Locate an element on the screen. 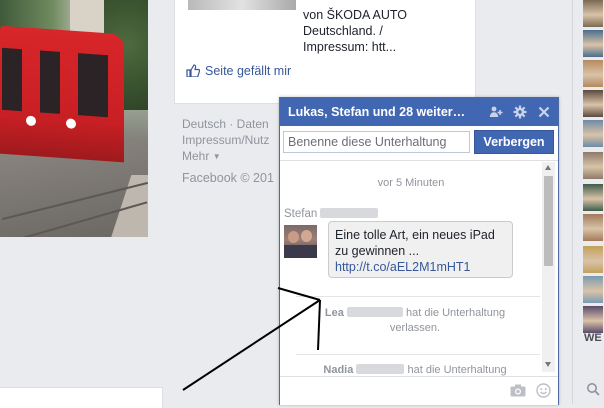 Image resolution: width=604 pixels, height=408 pixels. camera-icon is located at coordinates (518, 390).